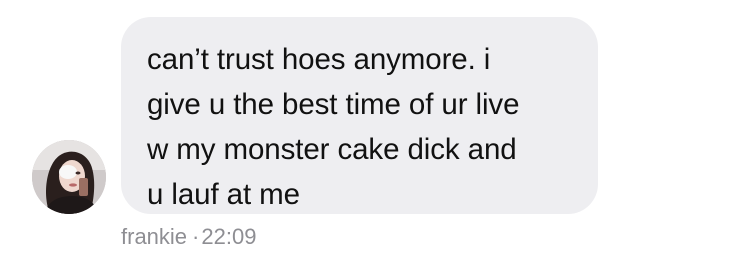 This screenshot has width=749, height=256. Describe the element at coordinates (154, 236) in the screenshot. I see `sender-name: frankie` at that location.